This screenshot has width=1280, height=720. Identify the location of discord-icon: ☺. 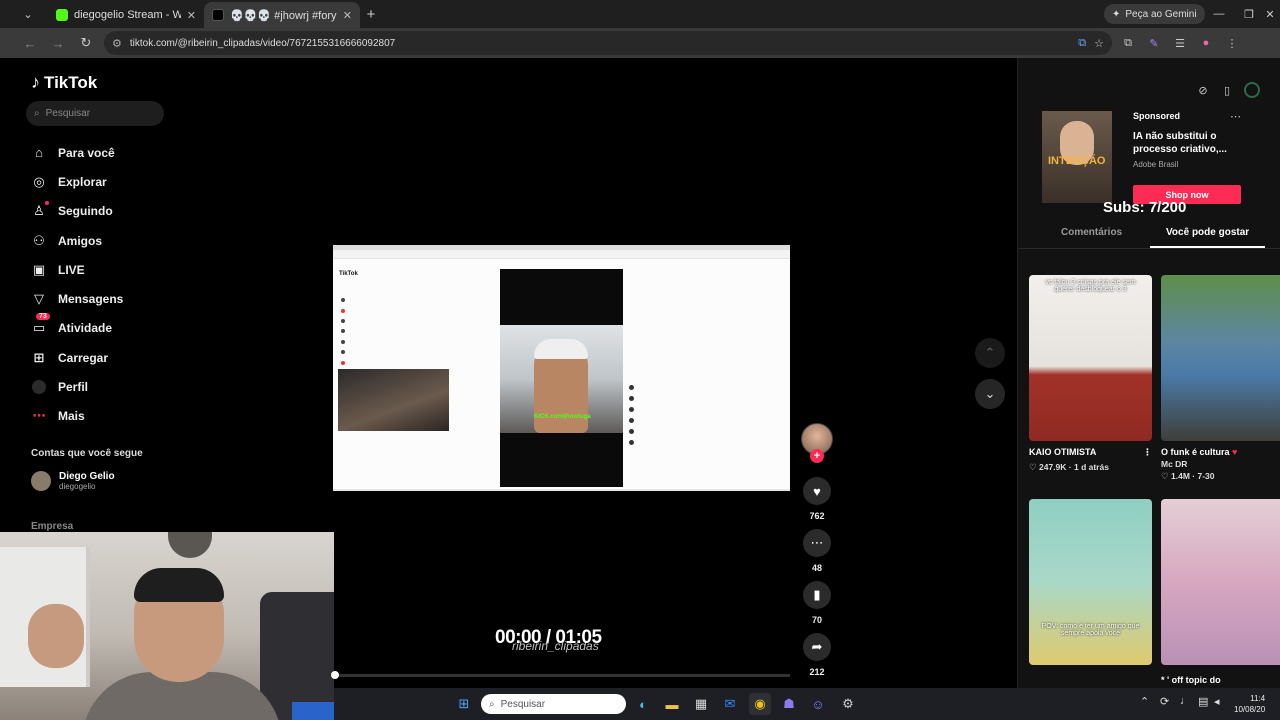
(818, 704).